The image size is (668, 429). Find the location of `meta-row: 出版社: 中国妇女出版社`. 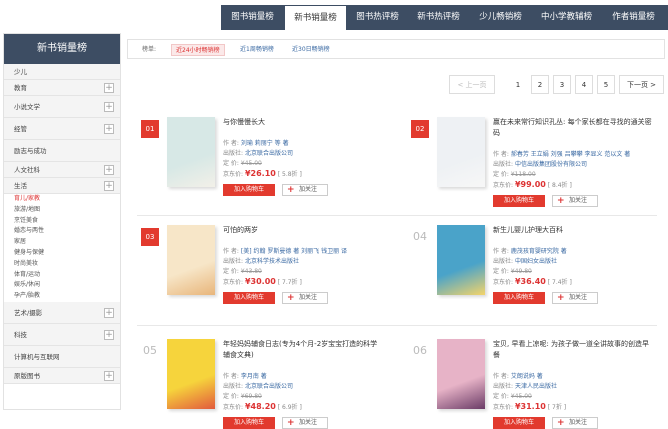

meta-row: 出版社: 中国妇女出版社 is located at coordinates (573, 262).